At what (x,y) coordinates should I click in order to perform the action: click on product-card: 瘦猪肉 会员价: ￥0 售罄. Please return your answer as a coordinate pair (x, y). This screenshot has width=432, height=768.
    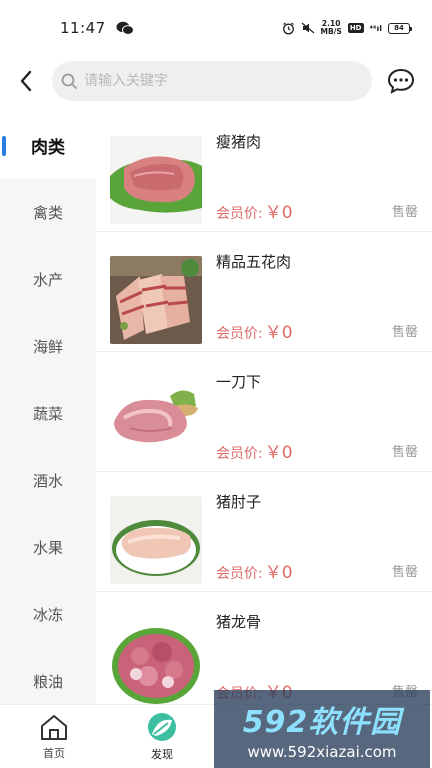
    Looking at the image, I should click on (264, 172).